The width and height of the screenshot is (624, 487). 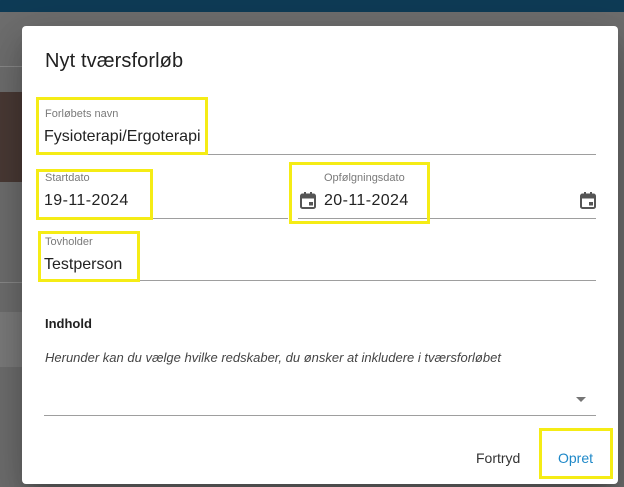 I want to click on create-button: Opret, so click(x=575, y=458).